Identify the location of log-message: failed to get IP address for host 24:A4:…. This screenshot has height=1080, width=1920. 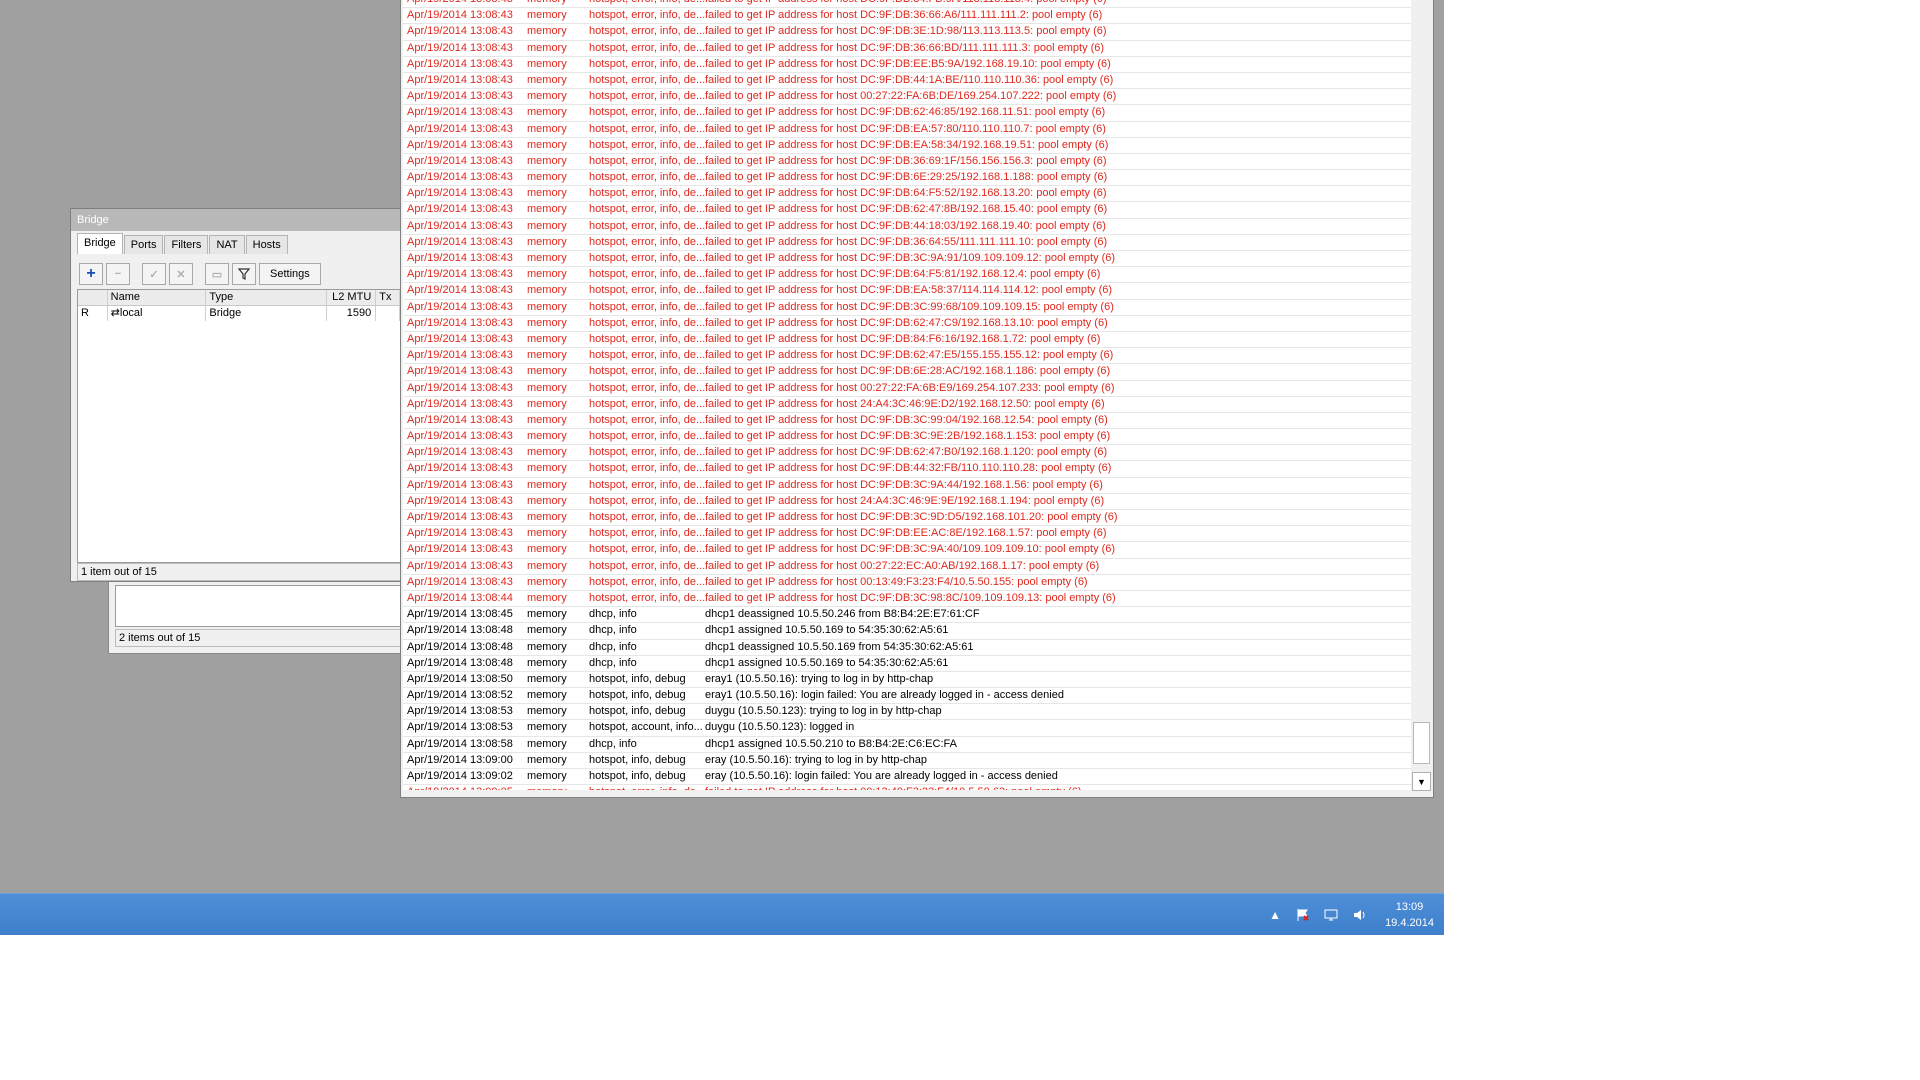
(905, 500).